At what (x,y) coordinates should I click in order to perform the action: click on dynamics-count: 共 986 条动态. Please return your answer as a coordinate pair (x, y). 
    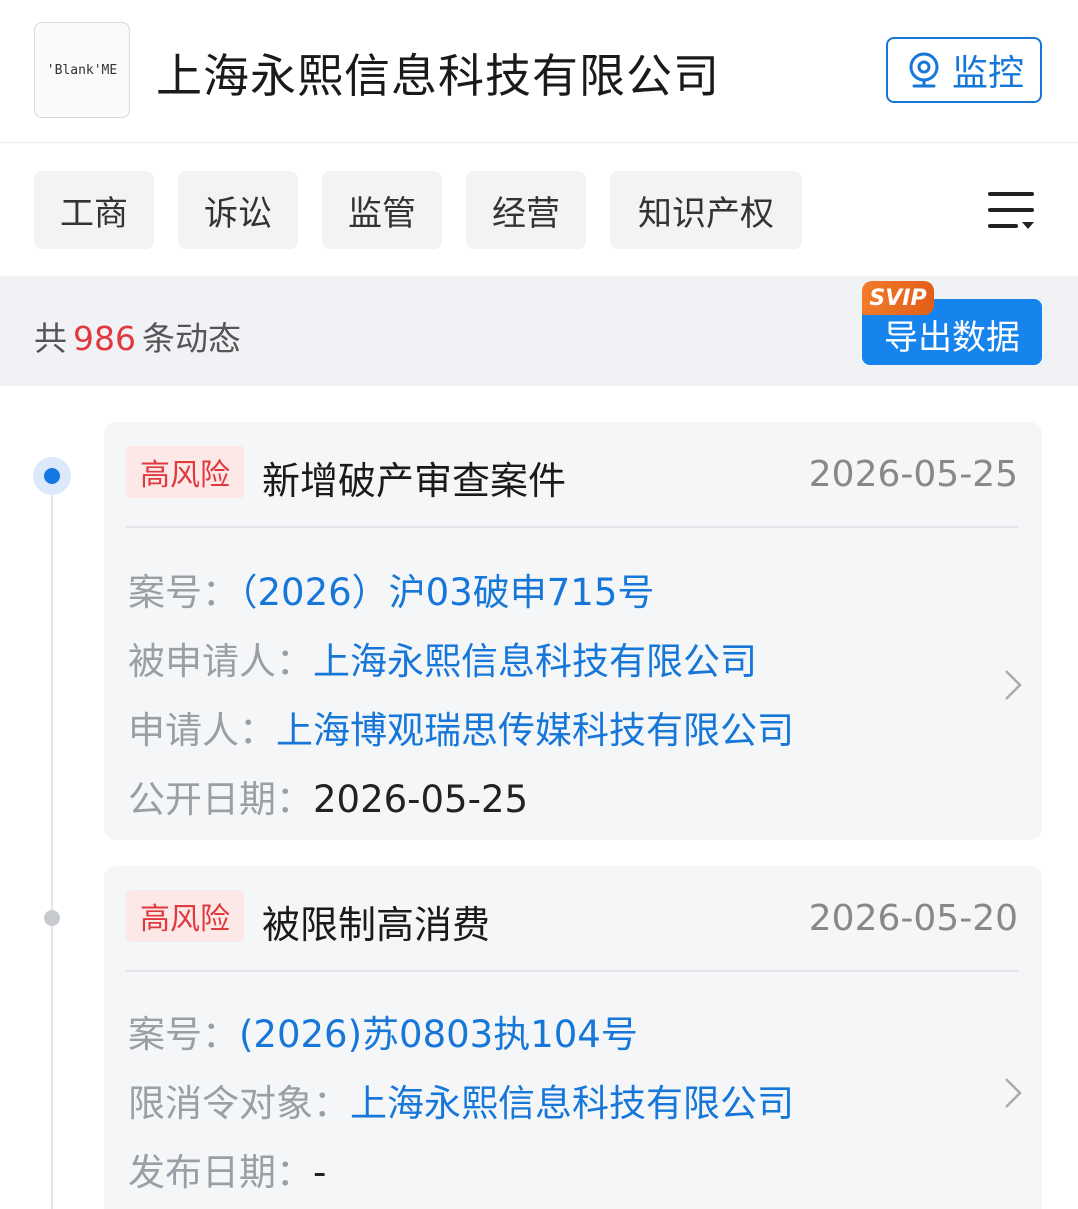
    Looking at the image, I should click on (137, 336).